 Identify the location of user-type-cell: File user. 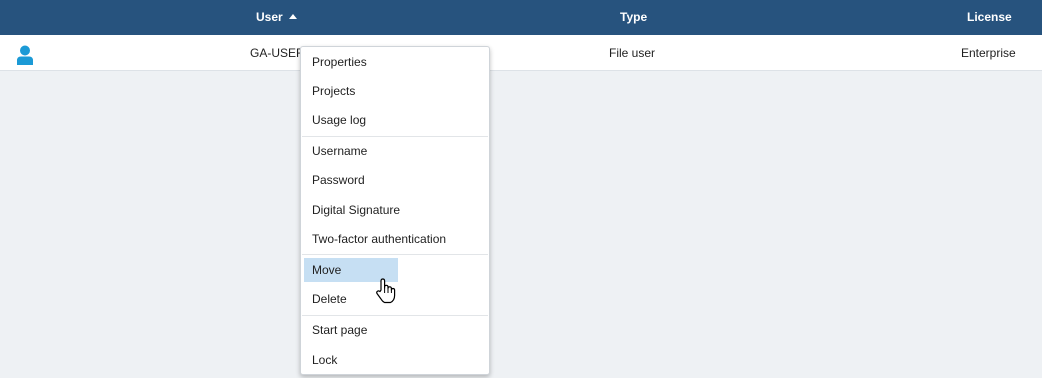
(632, 53).